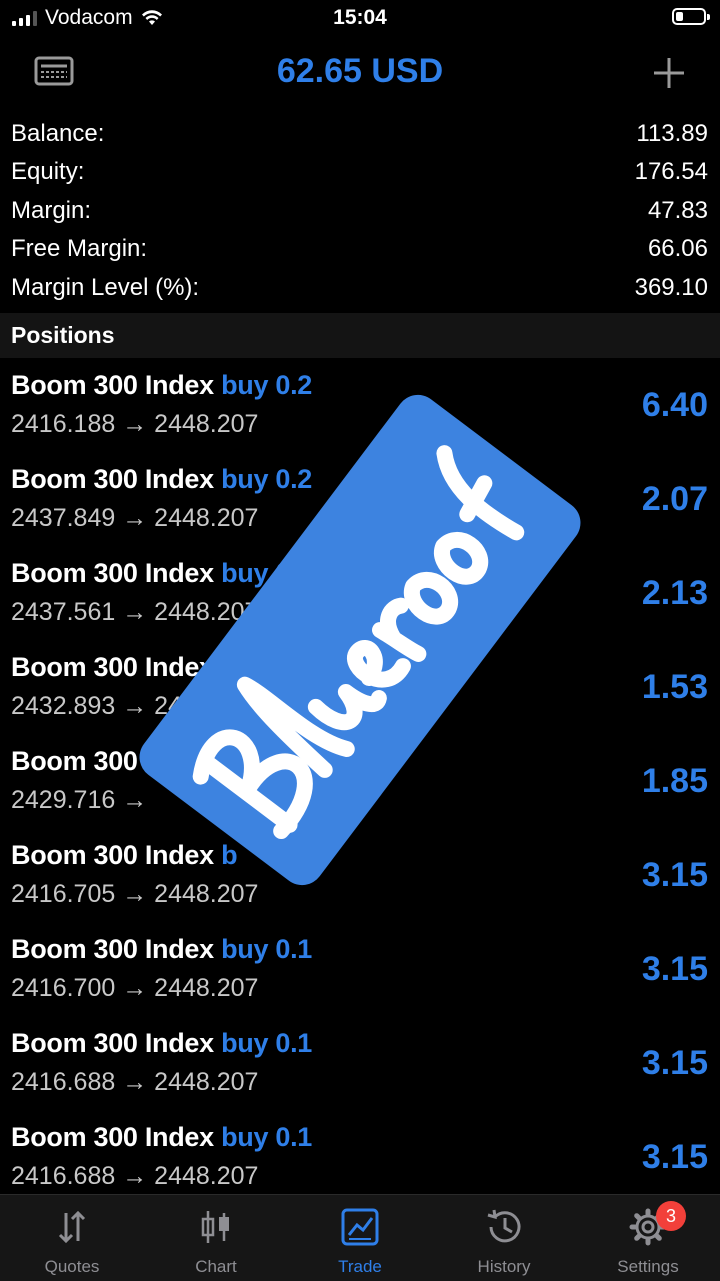 This screenshot has width=720, height=1281. I want to click on summary-value: 176.54, so click(671, 172).